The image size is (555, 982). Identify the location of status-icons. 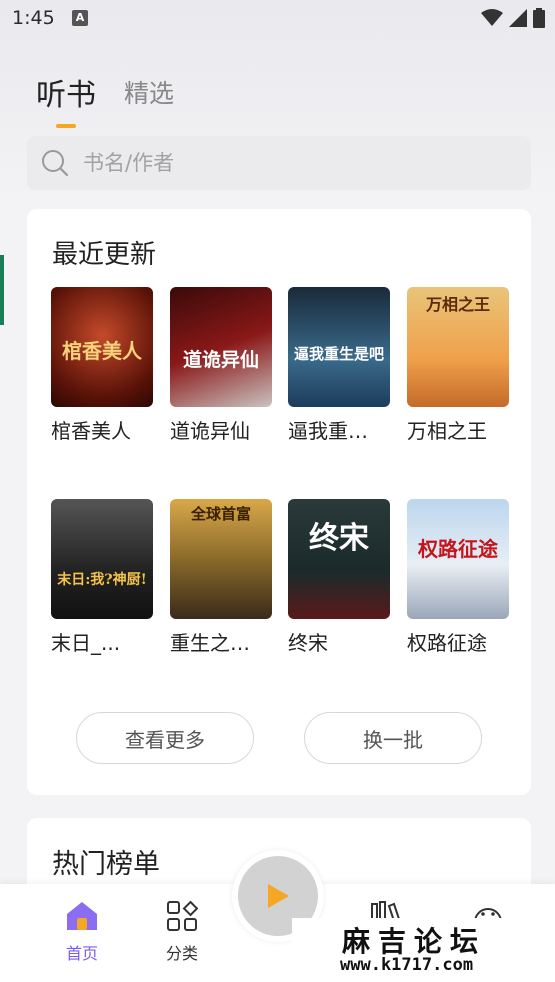
(513, 18).